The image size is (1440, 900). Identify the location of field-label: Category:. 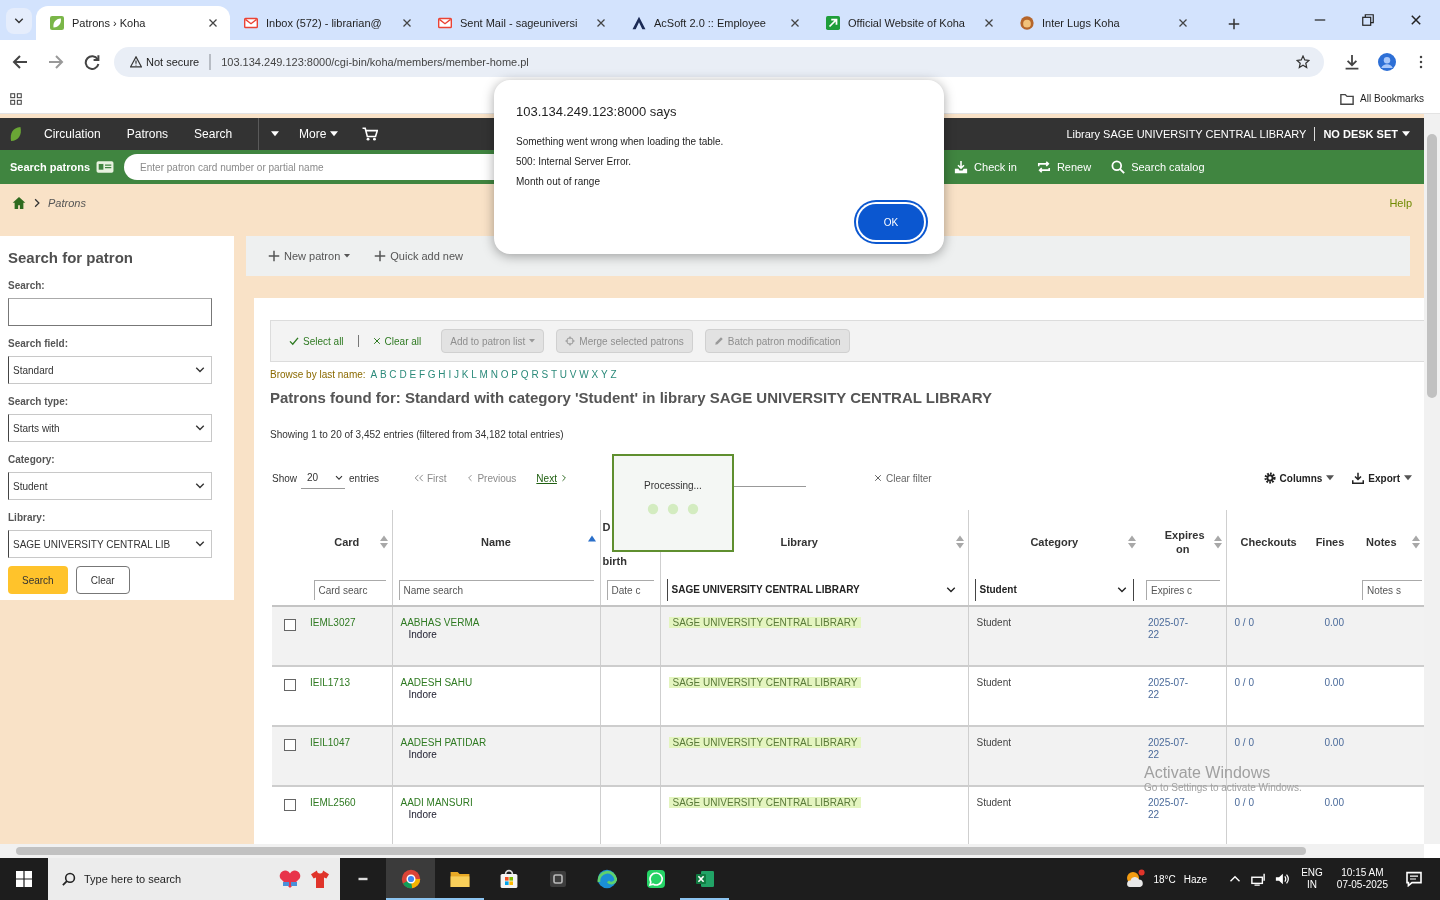
(32, 460).